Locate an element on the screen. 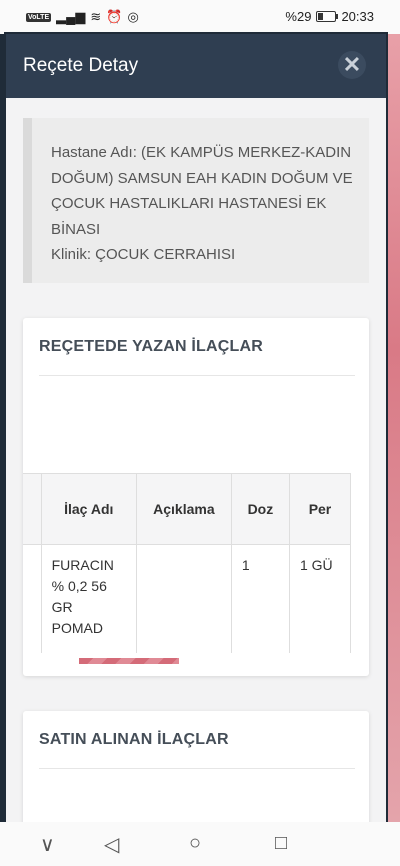 The image size is (400, 866). clinic-name: Klinik: ÇOCUK CERRAHISI is located at coordinates (143, 254).